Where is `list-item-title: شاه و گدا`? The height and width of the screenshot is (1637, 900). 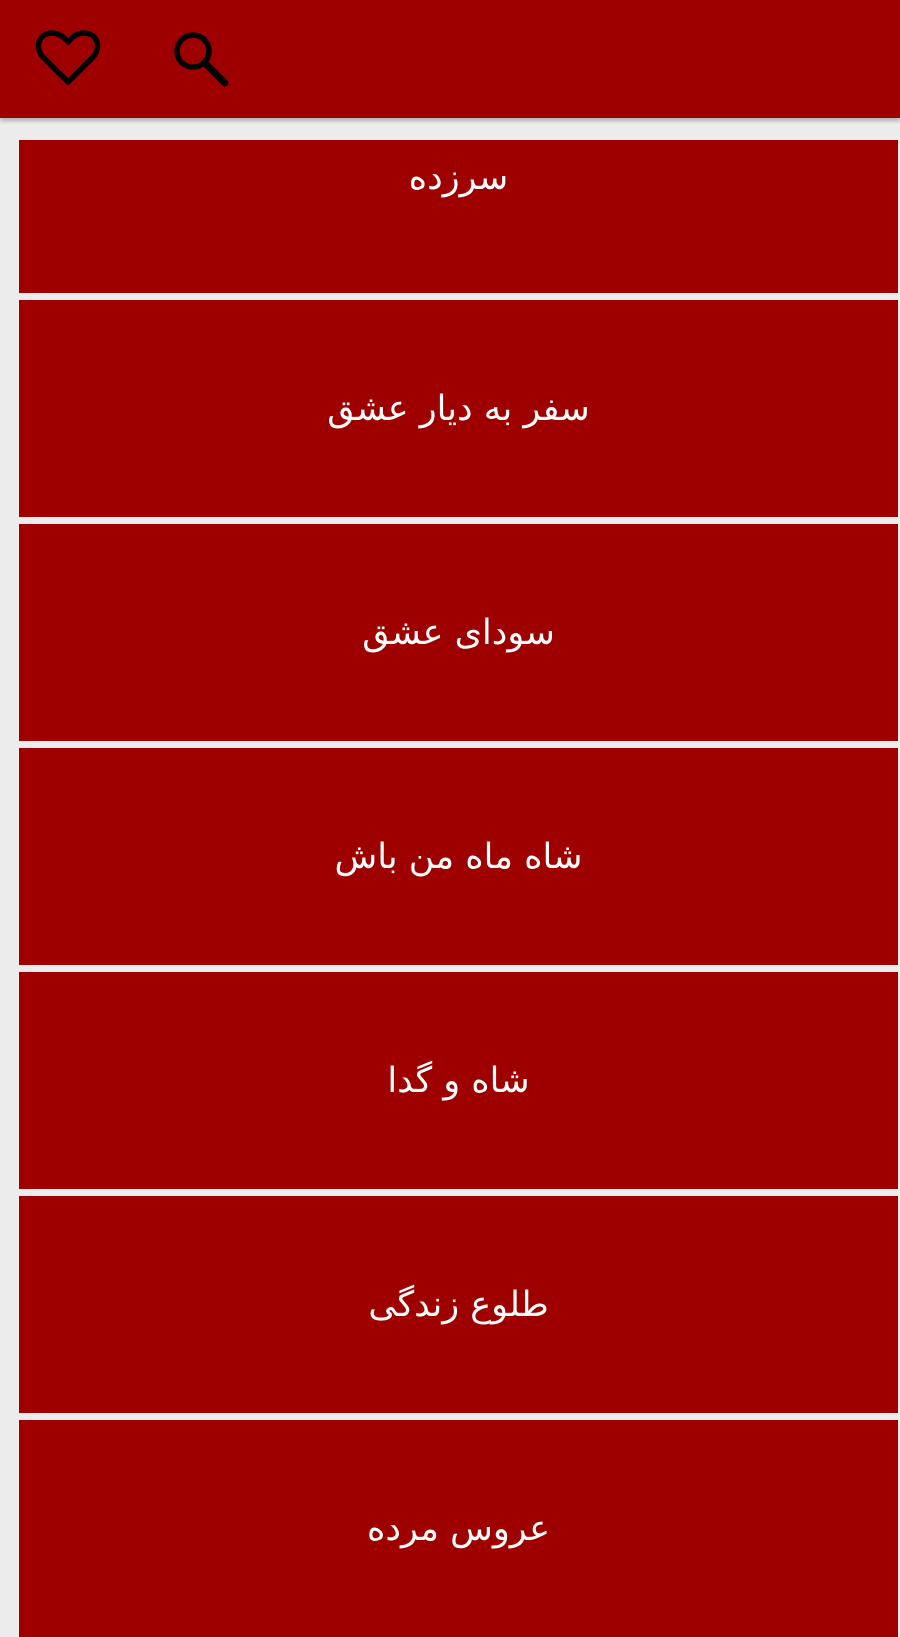 list-item-title: شاه و گدا is located at coordinates (458, 1080).